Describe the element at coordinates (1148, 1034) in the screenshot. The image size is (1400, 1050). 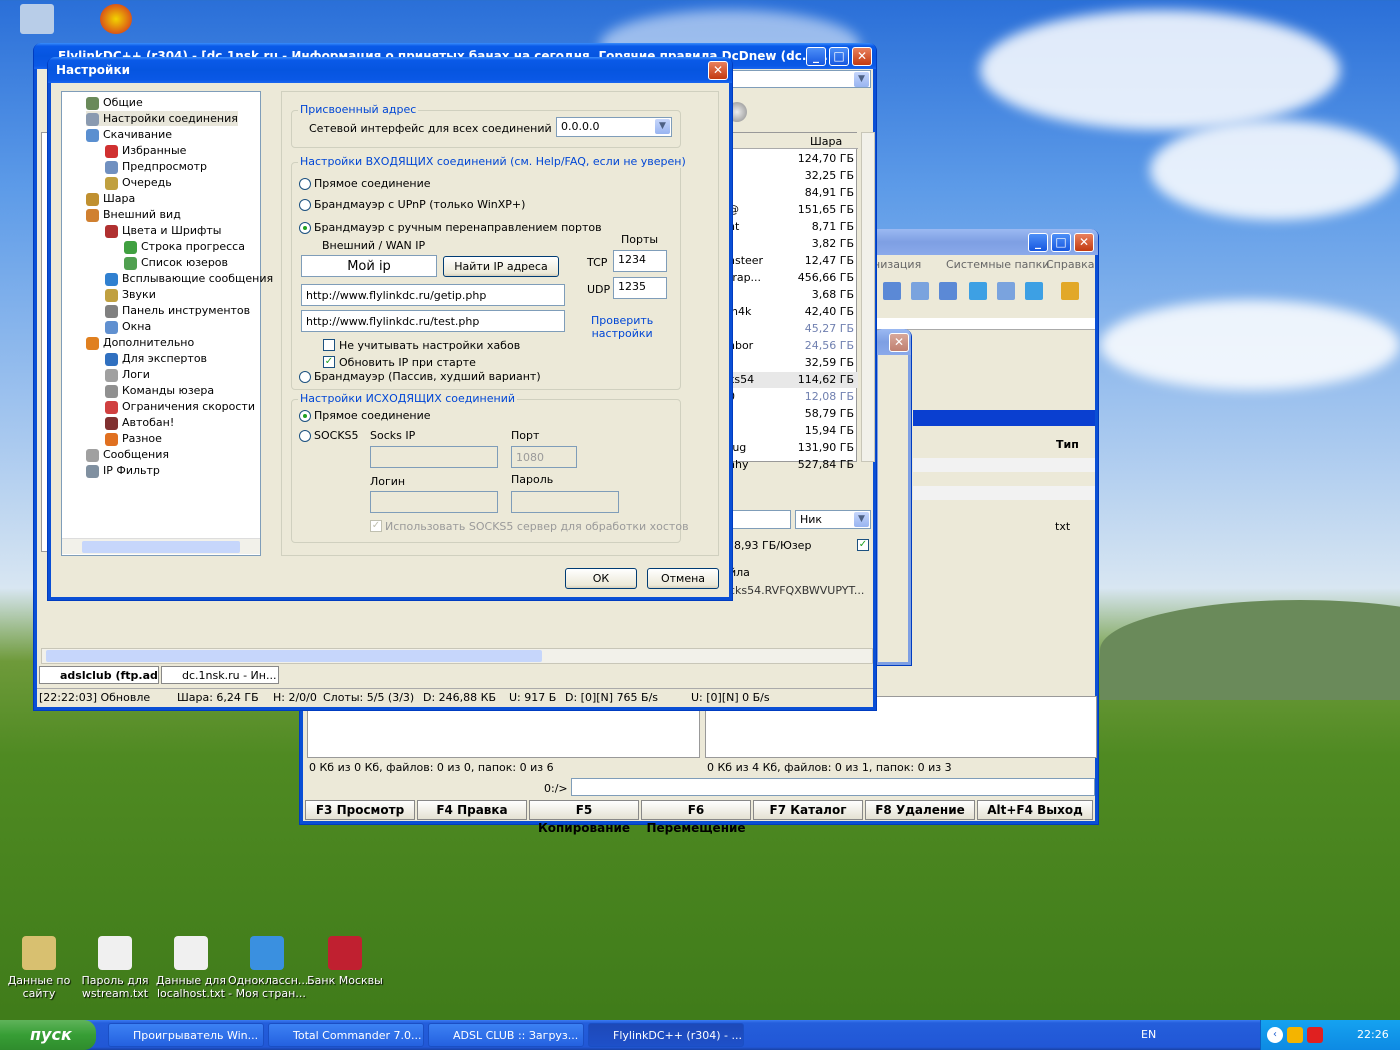
I see `language-indicator: EN` at that location.